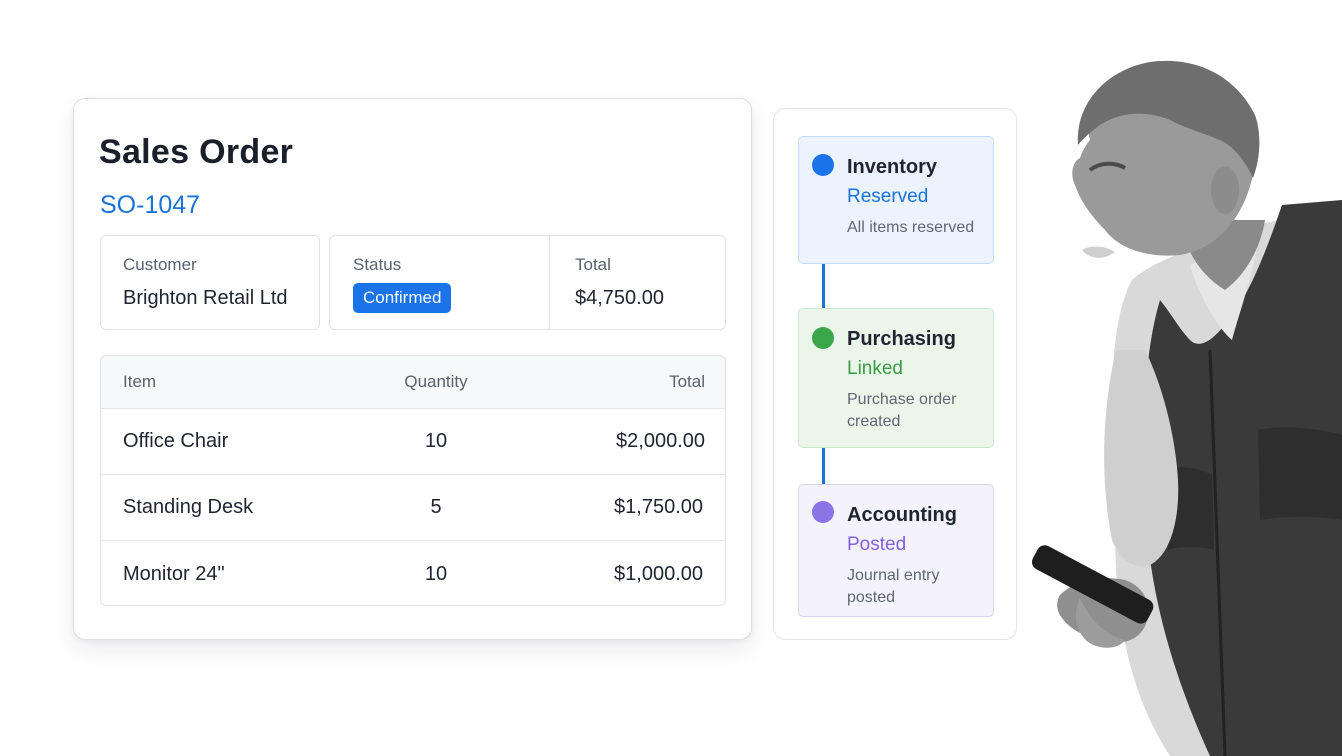 The width and height of the screenshot is (1342, 756). What do you see at coordinates (150, 205) in the screenshot?
I see `order-number-link: SO-1047` at bounding box center [150, 205].